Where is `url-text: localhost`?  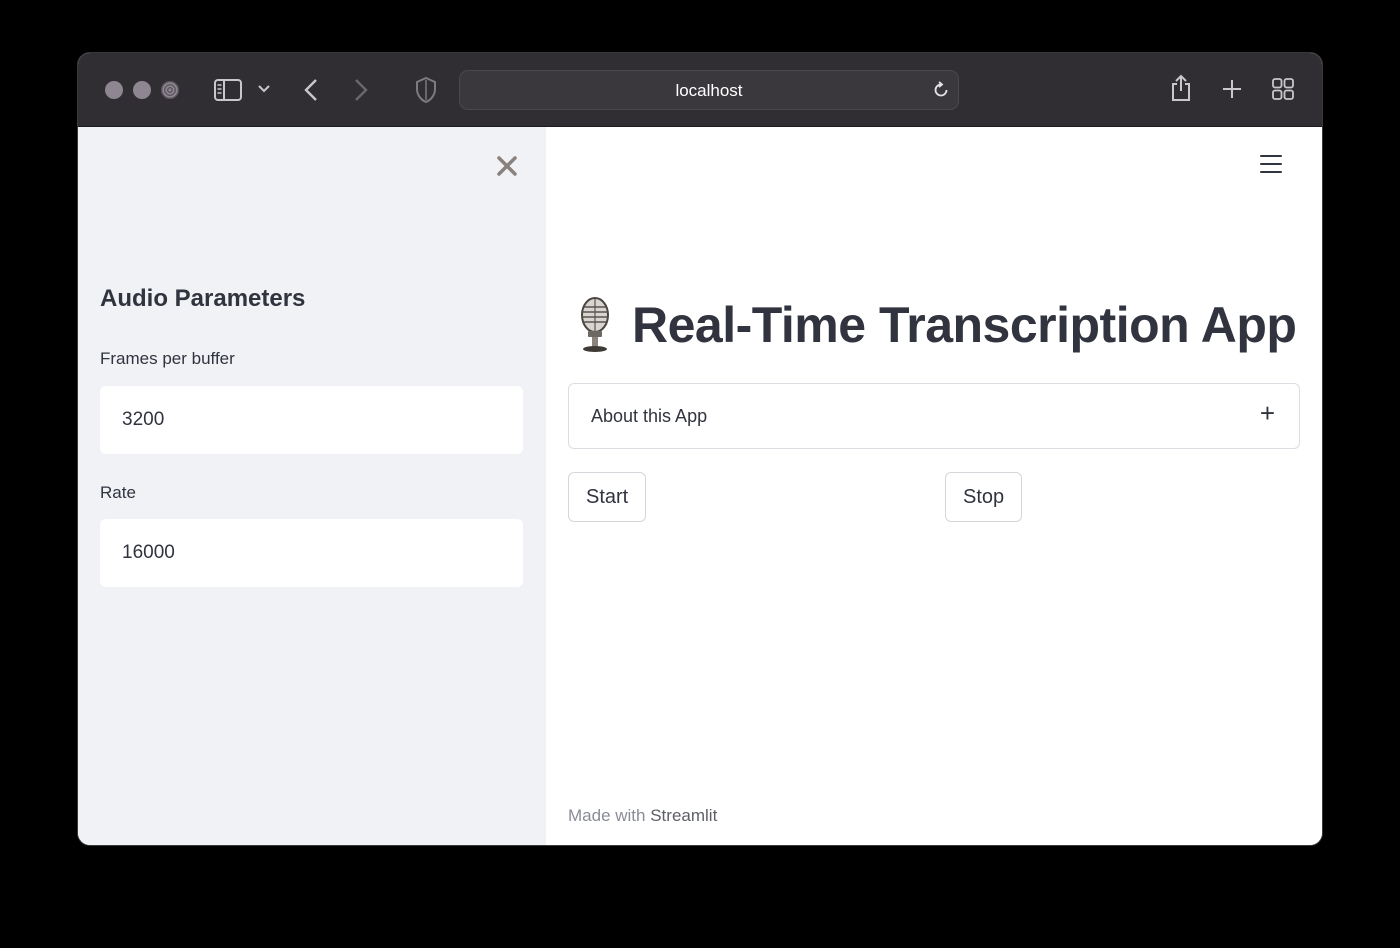
url-text: localhost is located at coordinates (709, 90).